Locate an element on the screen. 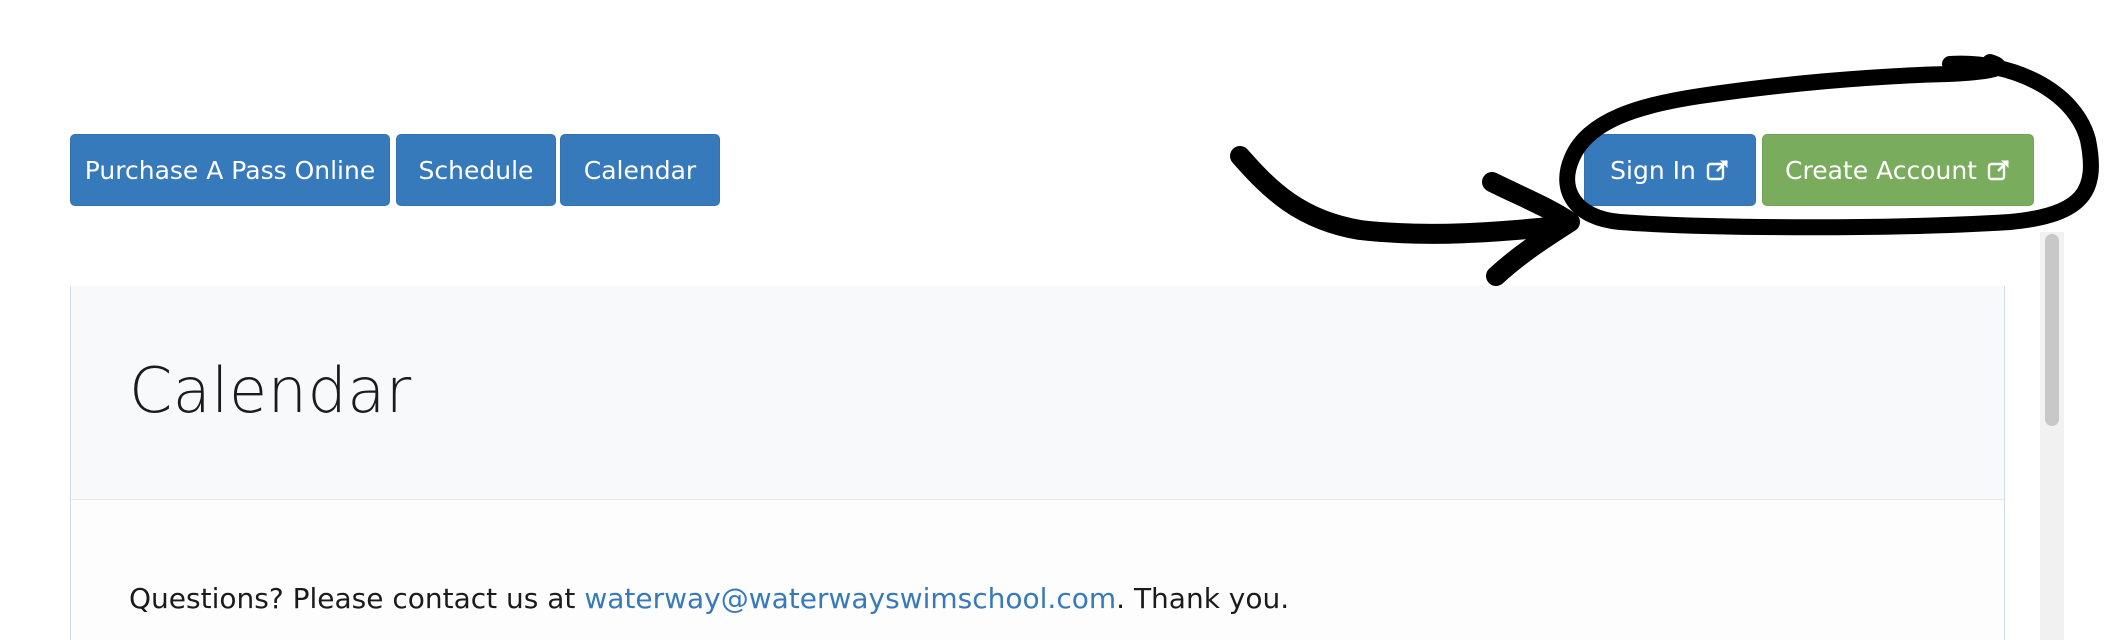  calendar-label: Calendar is located at coordinates (640, 170).